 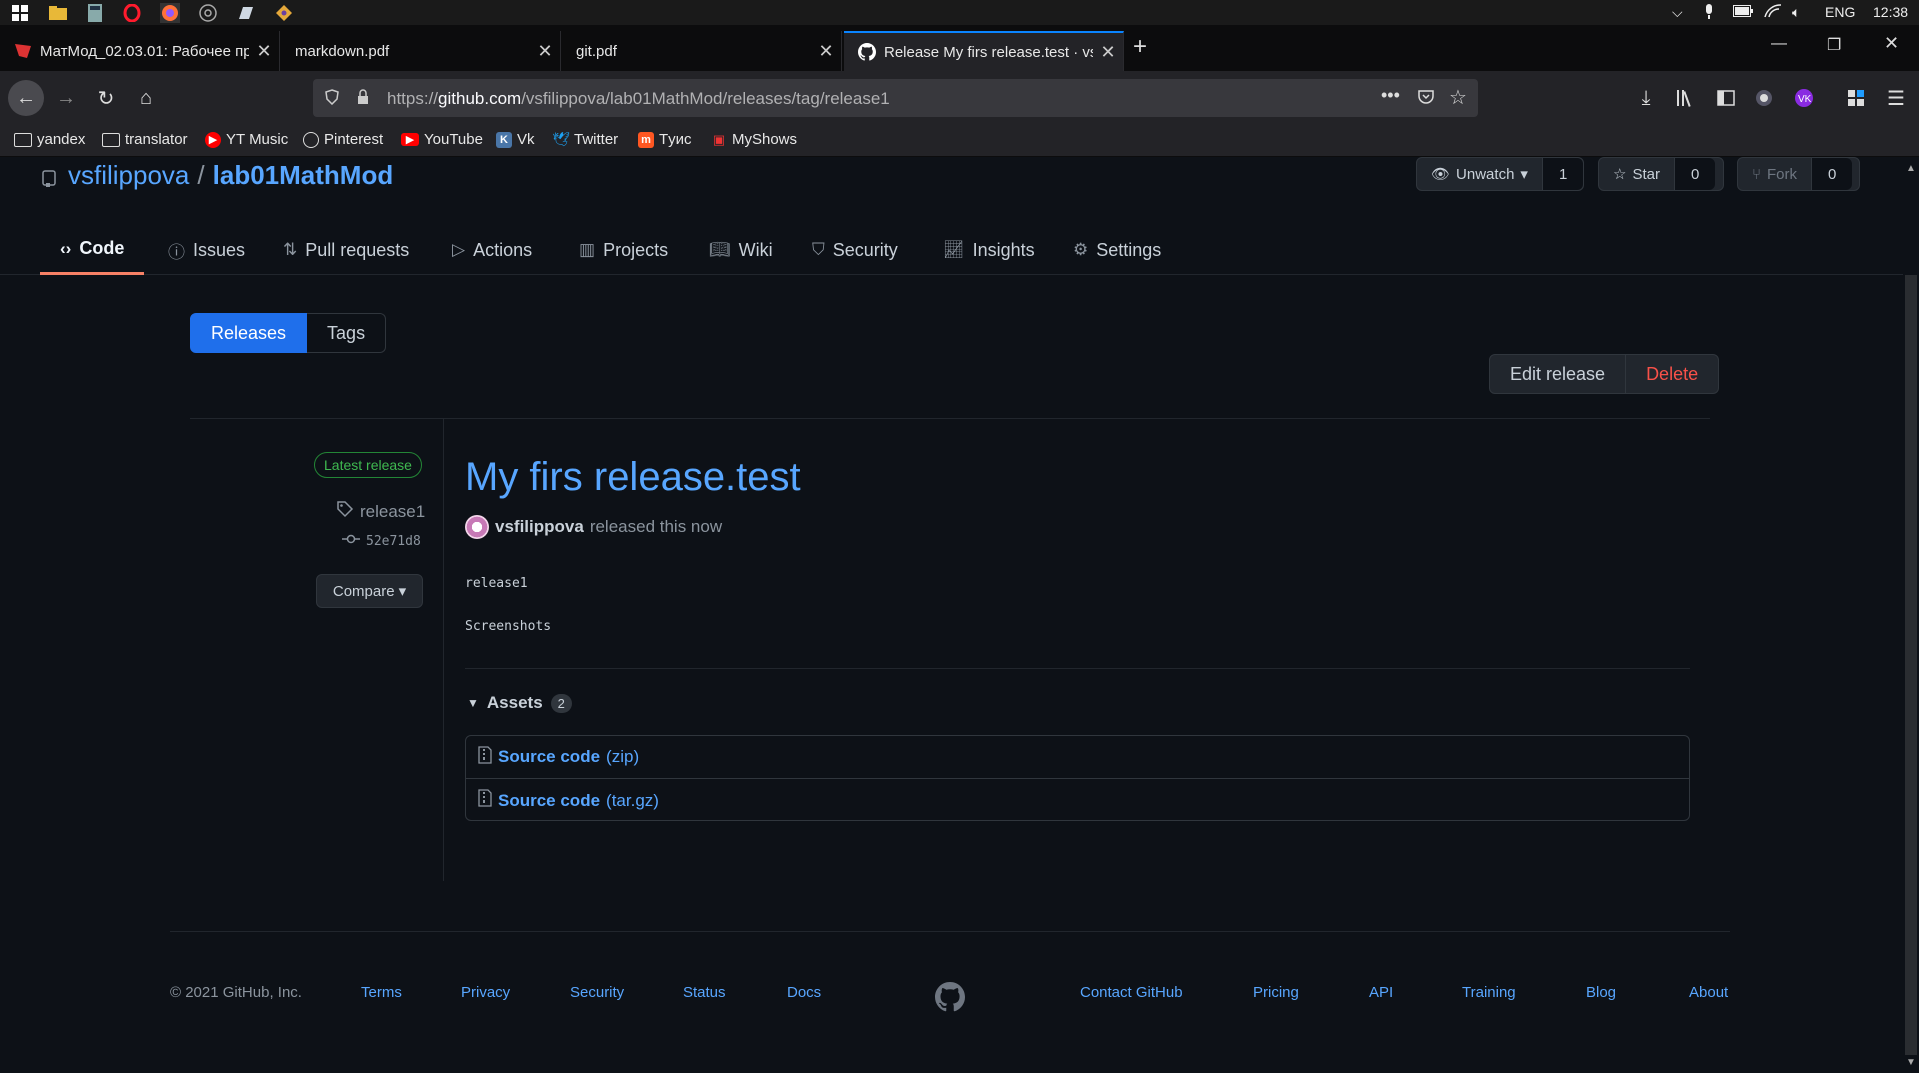 I want to click on back-arrow-icon: ←, so click(x=26, y=98).